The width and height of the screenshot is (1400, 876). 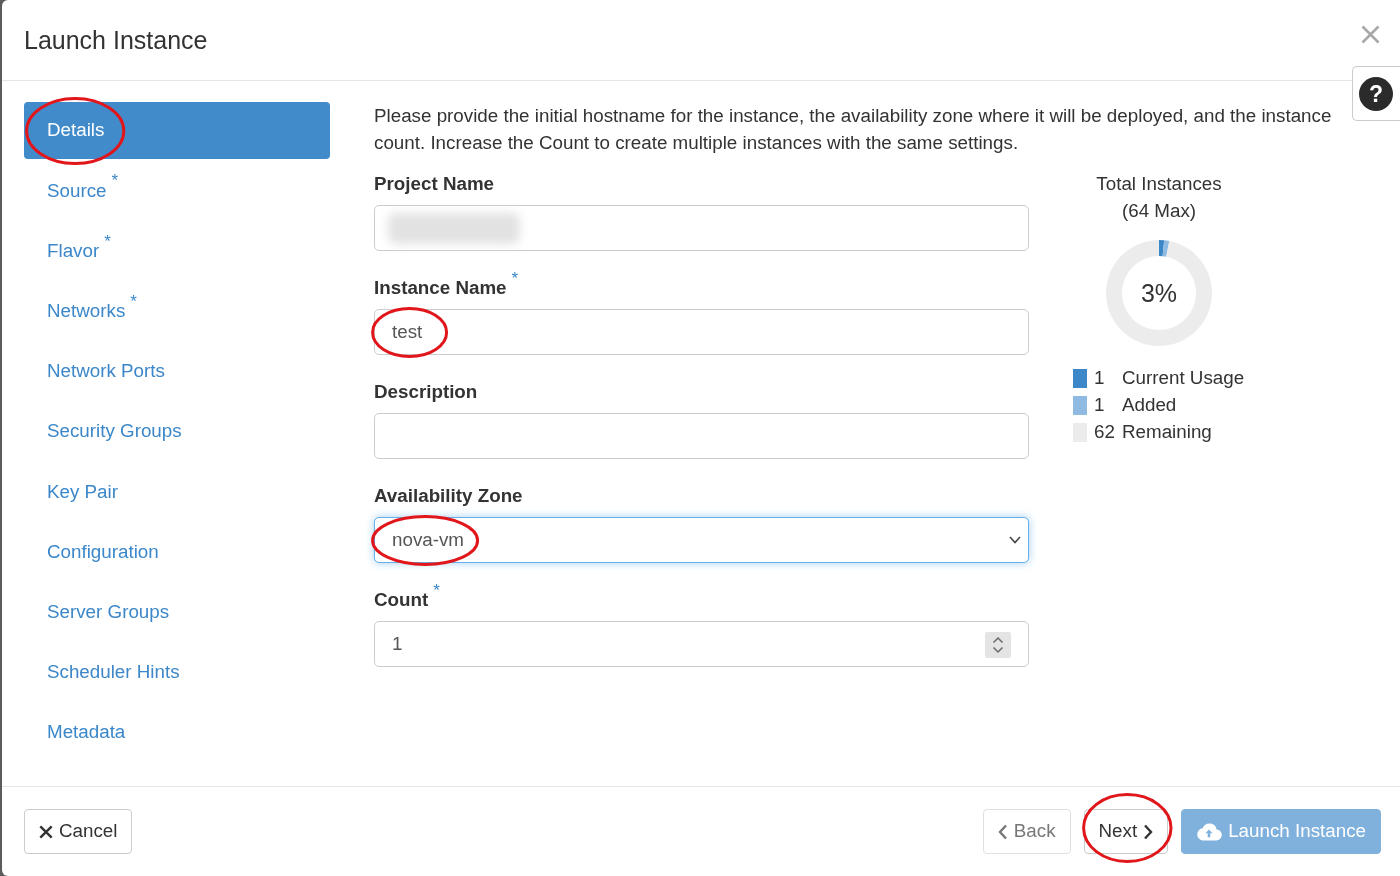 I want to click on dropdown-field: nova-vm, so click(x=701, y=540).